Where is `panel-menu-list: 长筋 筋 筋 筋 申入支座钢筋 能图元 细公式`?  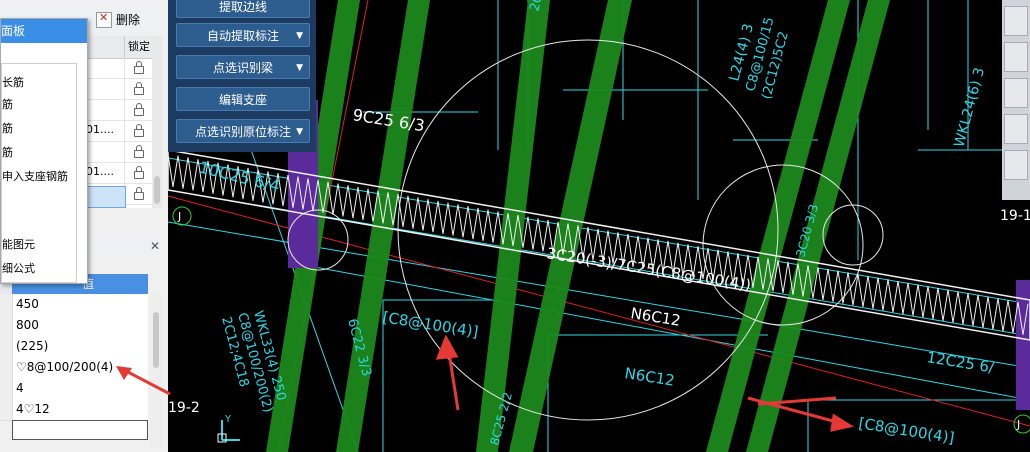 panel-menu-list: 长筋 筋 筋 筋 申入支座钢筋 能图元 细公式 is located at coordinates (39, 173).